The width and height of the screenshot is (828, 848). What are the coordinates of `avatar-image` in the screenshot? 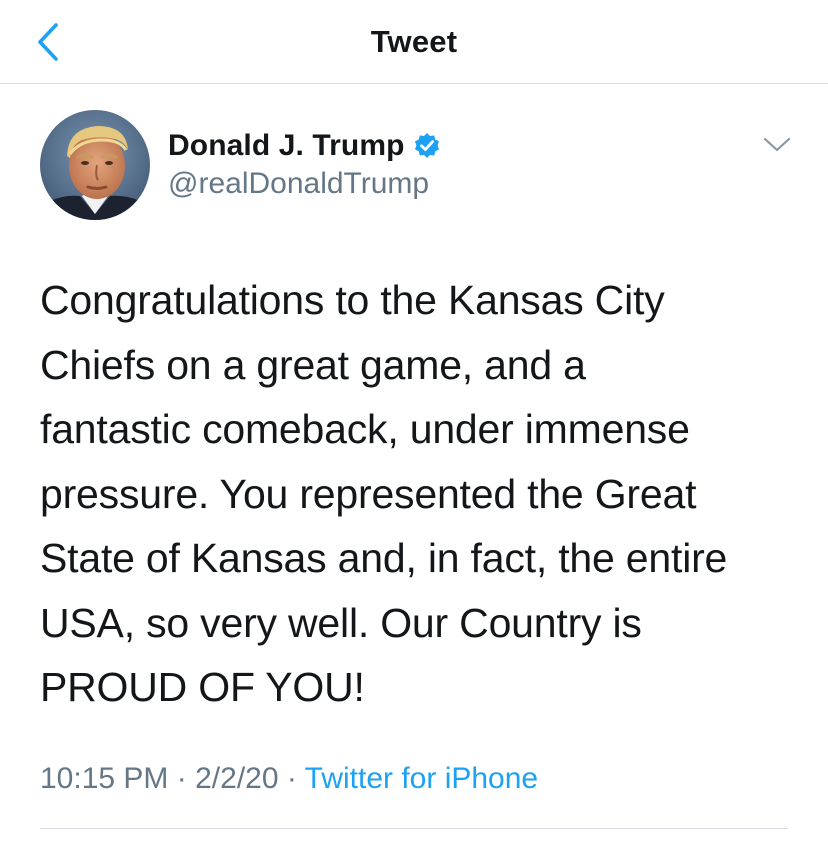 It's located at (95, 165).